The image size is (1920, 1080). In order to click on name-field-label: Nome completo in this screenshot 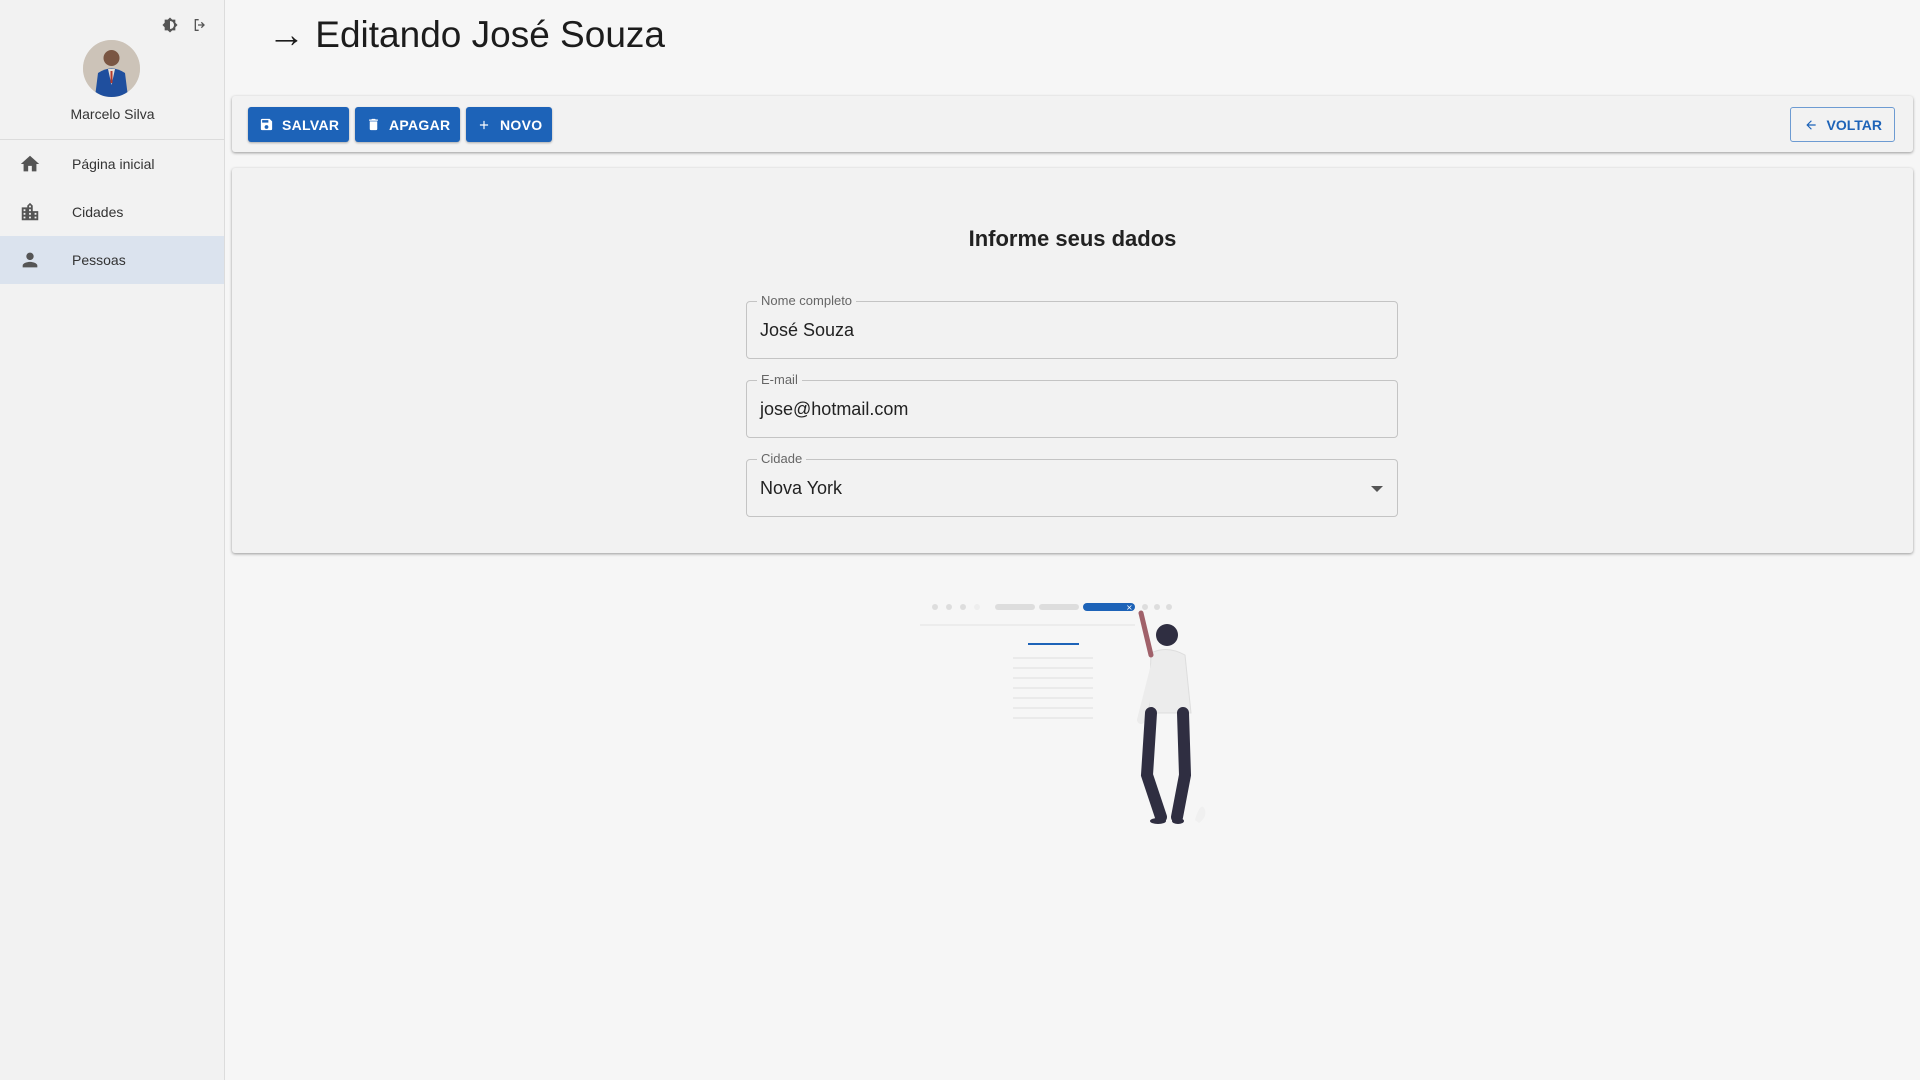, I will do `click(807, 300)`.